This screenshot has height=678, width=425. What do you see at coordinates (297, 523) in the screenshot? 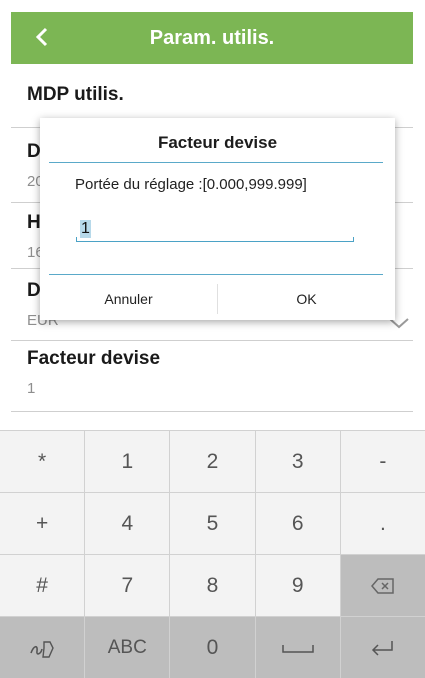
I see `key-6: 6` at bounding box center [297, 523].